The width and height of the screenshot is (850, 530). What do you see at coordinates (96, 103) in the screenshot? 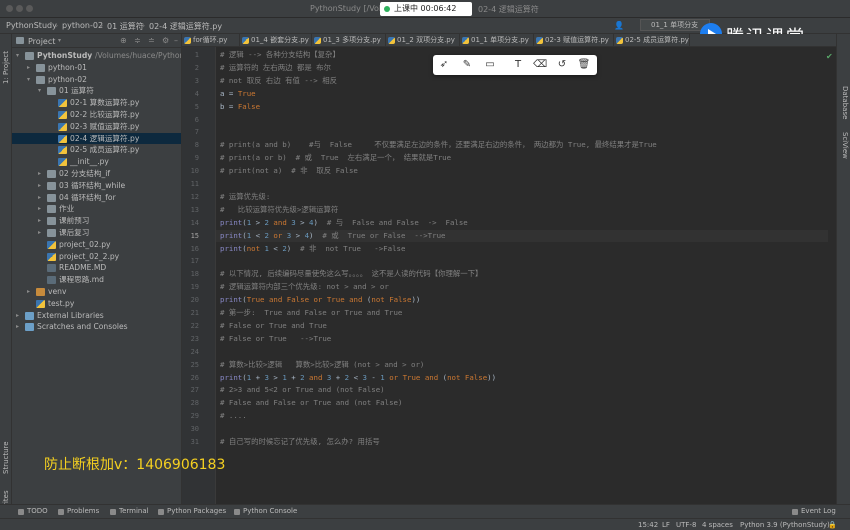
I see `tree-item: 02-1 算数运算符.py` at bounding box center [96, 103].